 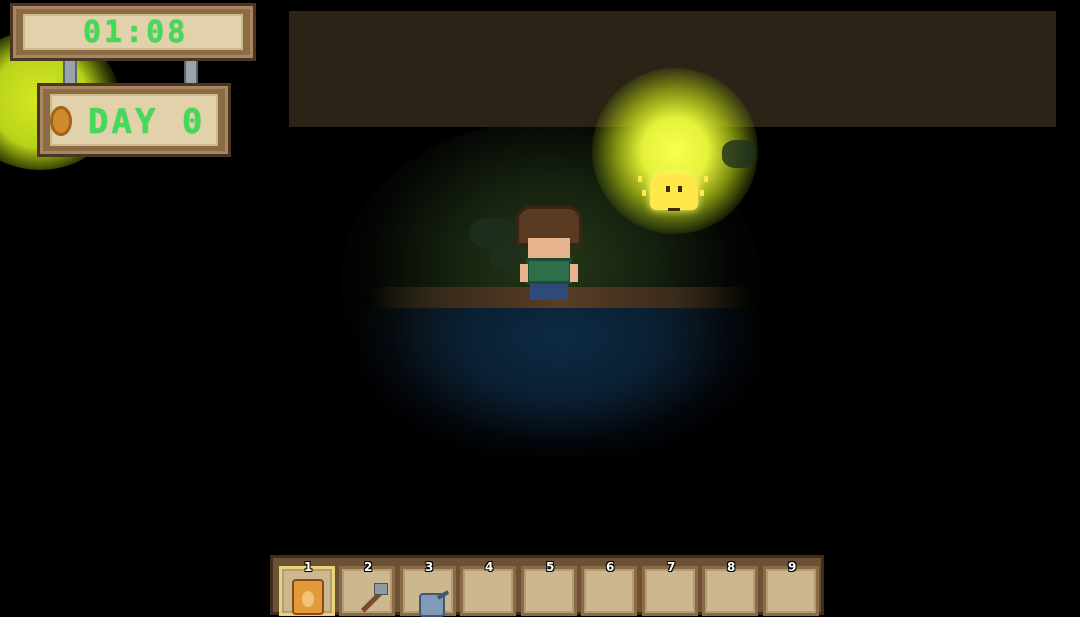 What do you see at coordinates (370, 597) in the screenshot?
I see `hoe-icon` at bounding box center [370, 597].